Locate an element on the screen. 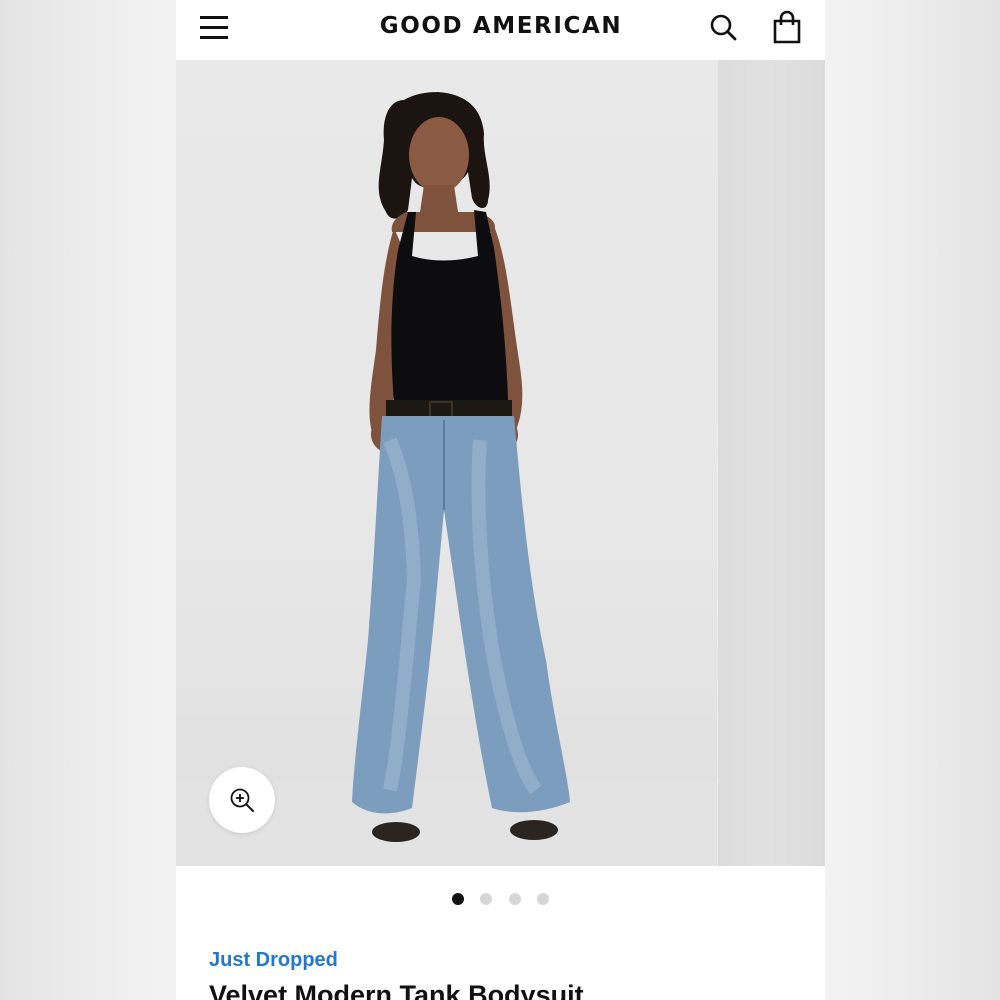  product-title: Velvet Modern Tank Bodysuit is located at coordinates (396, 990).